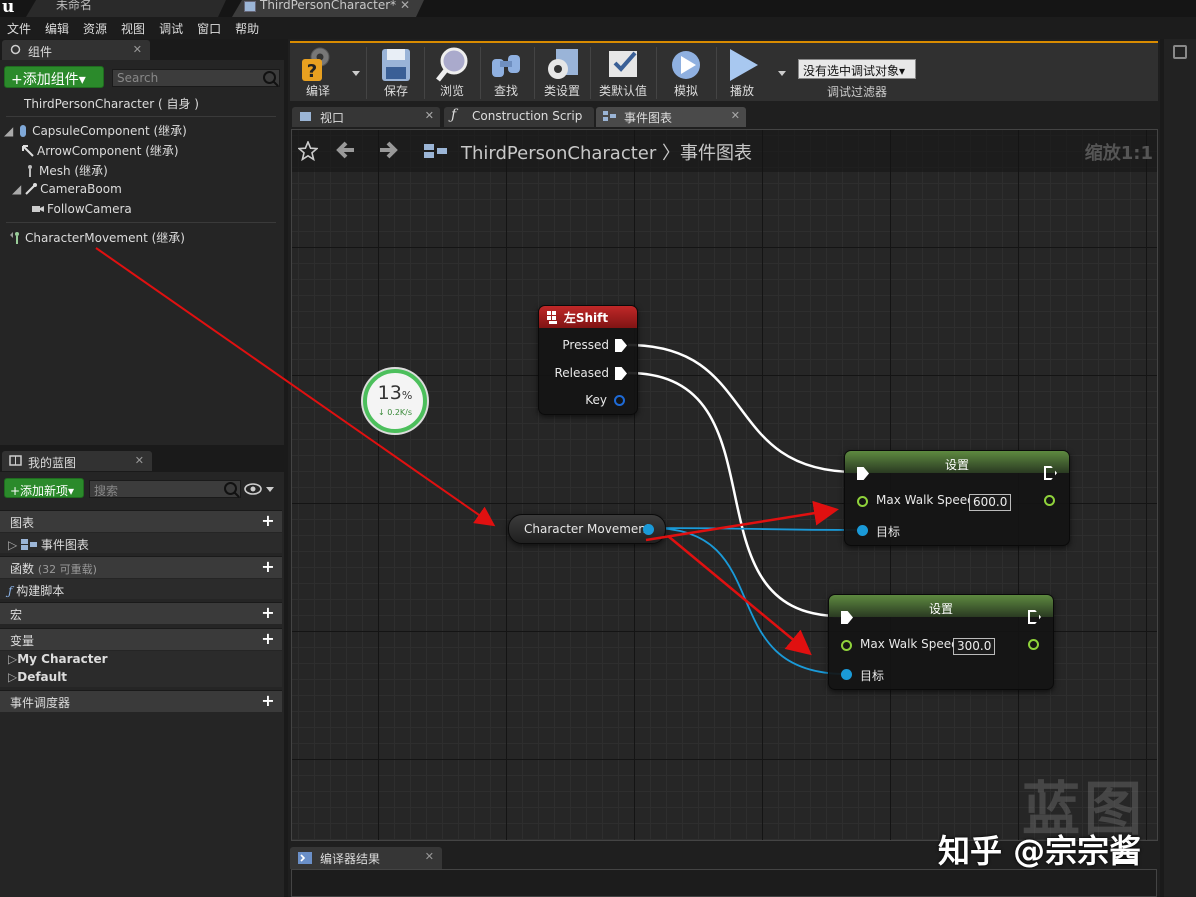  Describe the element at coordinates (64, 545) in the screenshot. I see `list-item-label: 事件图表` at that location.